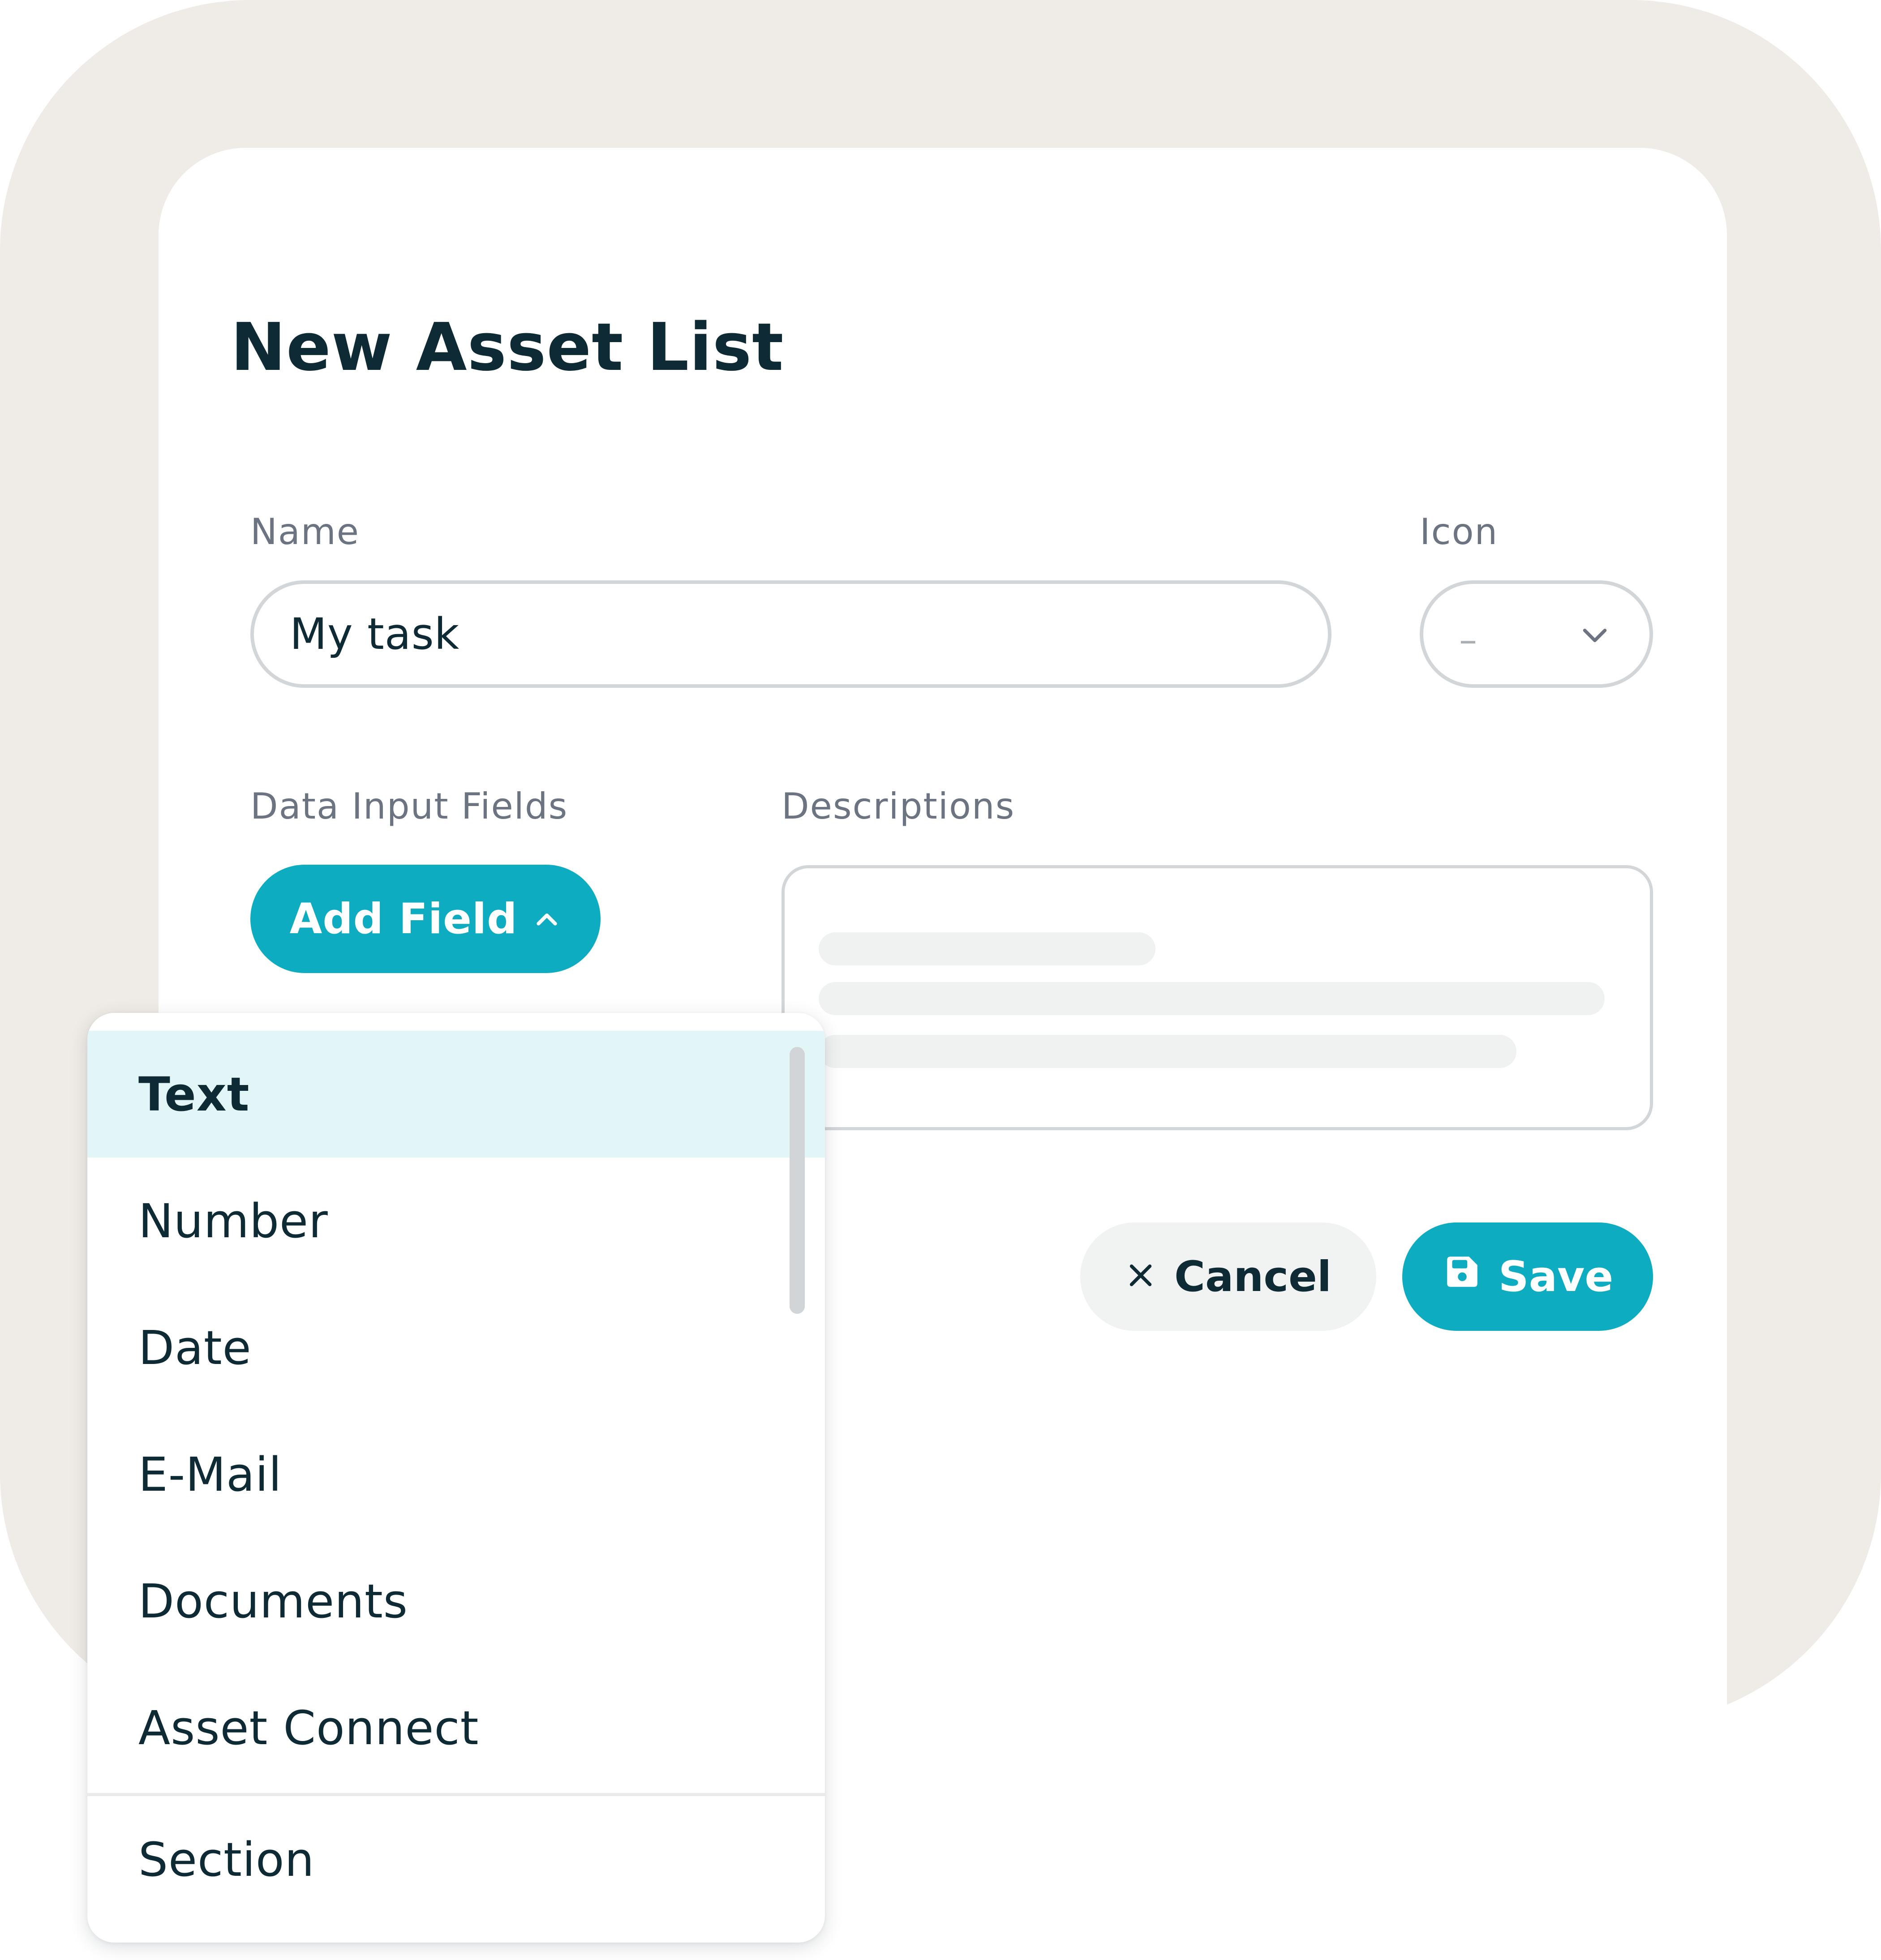  I want to click on menu-item-text: Text, so click(456, 1095).